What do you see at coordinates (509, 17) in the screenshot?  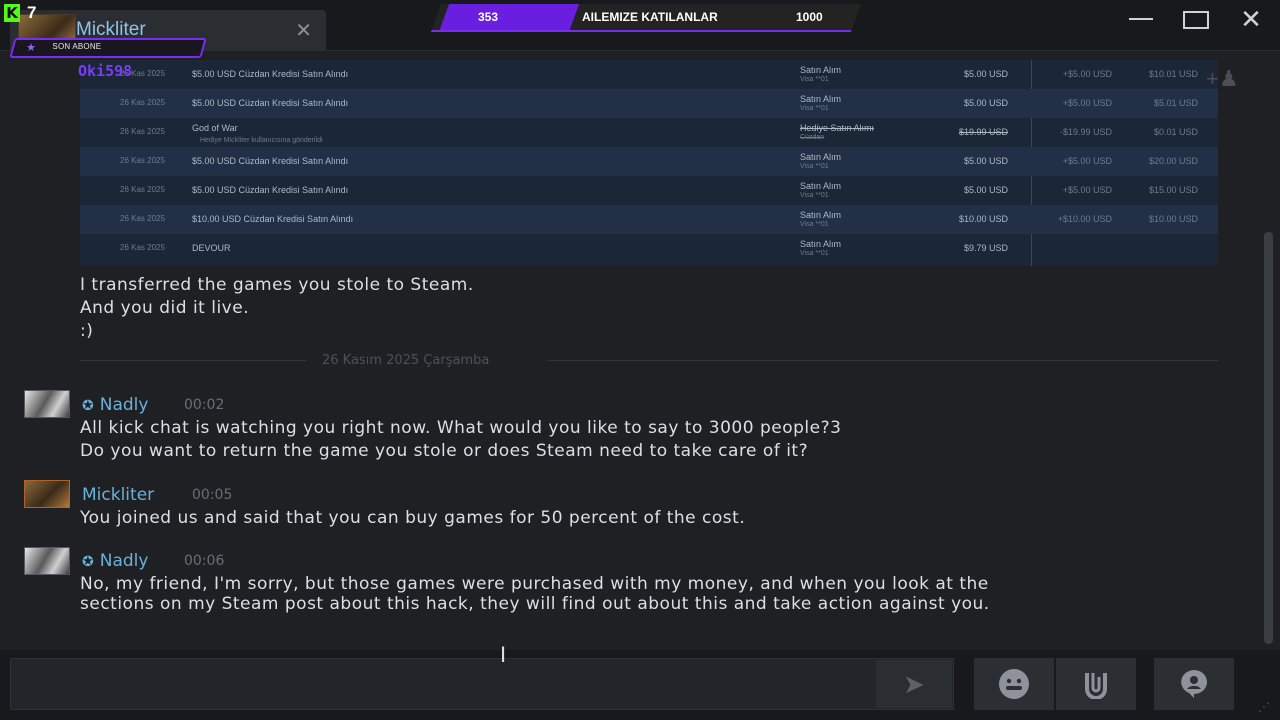 I see `follower-goal-fill` at bounding box center [509, 17].